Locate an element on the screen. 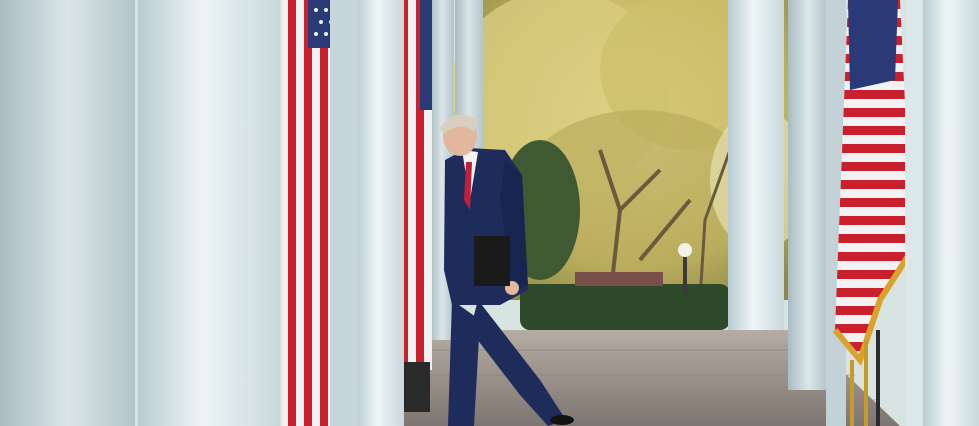 The image size is (979, 426). column-right-pilaster is located at coordinates (808, 195).